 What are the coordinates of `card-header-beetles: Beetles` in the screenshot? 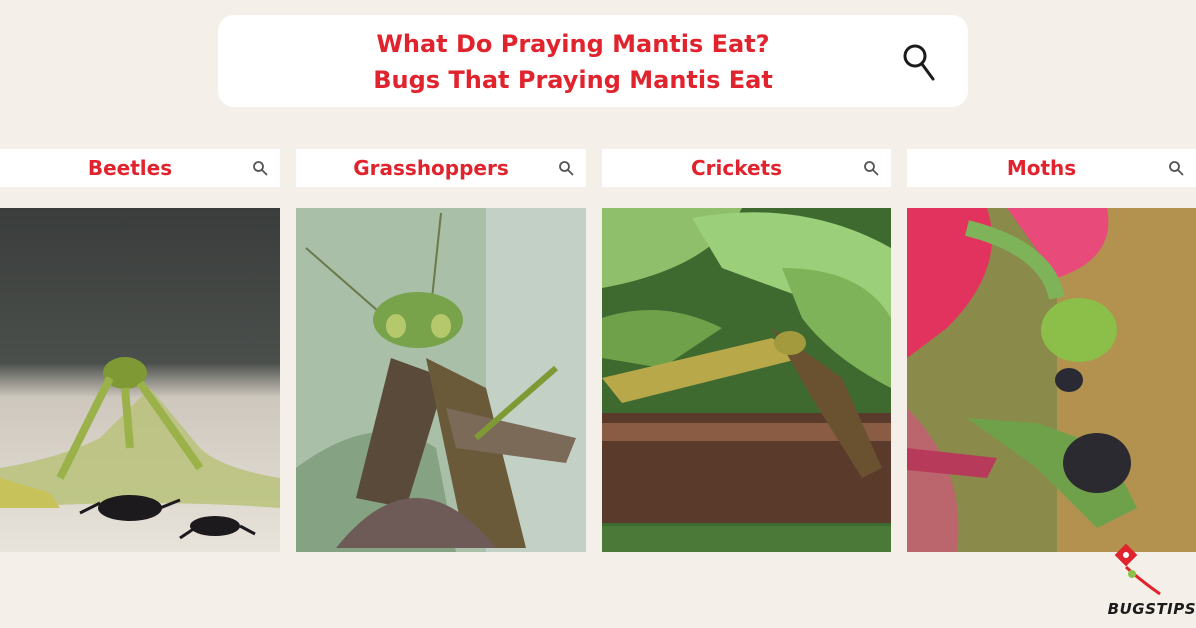 It's located at (140, 168).